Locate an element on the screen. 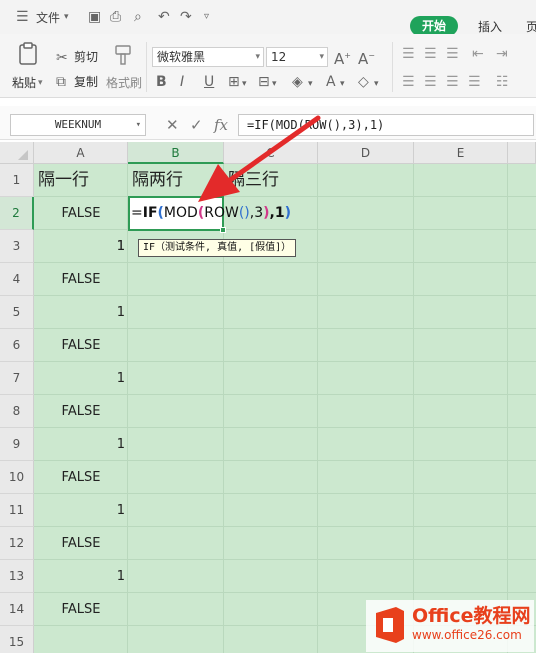  italic-button: I is located at coordinates (182, 82).